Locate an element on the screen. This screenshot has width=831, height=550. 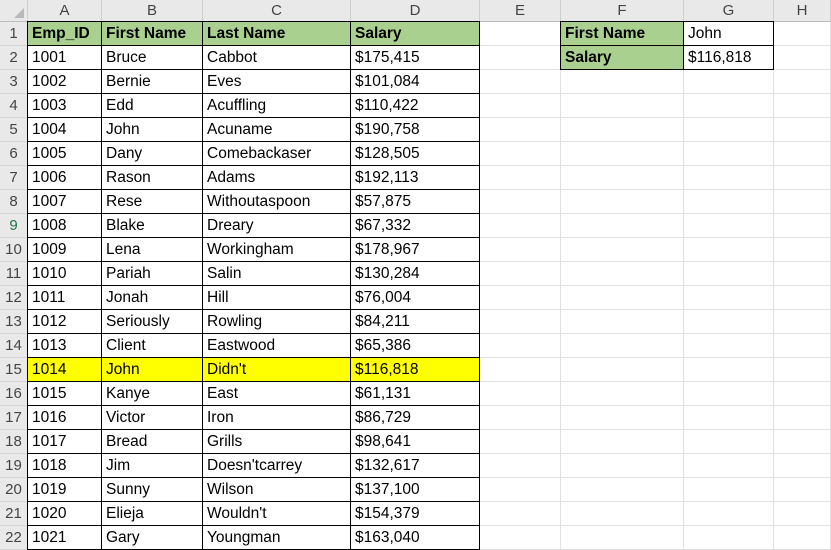
table-cell: Bruce is located at coordinates (152, 58).